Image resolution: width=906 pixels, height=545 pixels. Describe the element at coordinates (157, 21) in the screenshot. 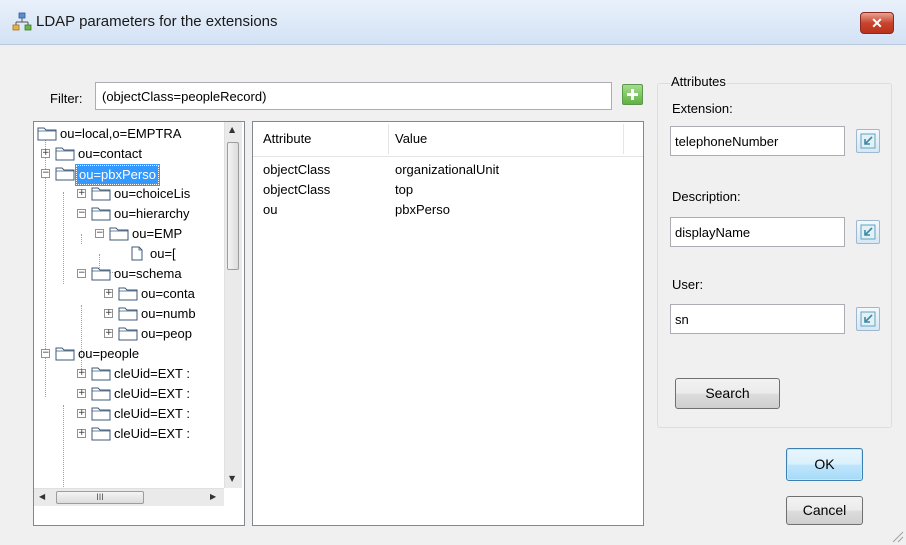

I see `window-title: LDAP parameters for the extensions` at that location.